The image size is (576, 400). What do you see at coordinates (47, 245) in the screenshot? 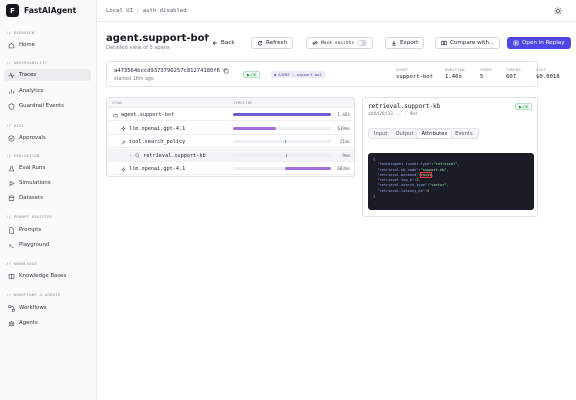
I see `sidebar-item-playground: Playground` at bounding box center [47, 245].